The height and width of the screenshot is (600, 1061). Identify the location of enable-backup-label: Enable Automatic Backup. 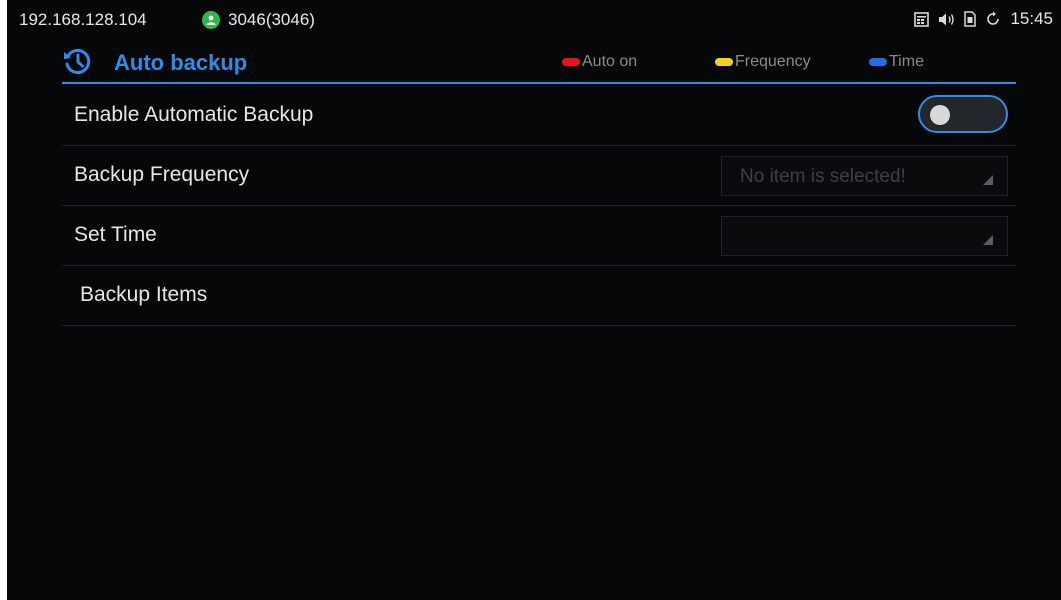
(194, 114).